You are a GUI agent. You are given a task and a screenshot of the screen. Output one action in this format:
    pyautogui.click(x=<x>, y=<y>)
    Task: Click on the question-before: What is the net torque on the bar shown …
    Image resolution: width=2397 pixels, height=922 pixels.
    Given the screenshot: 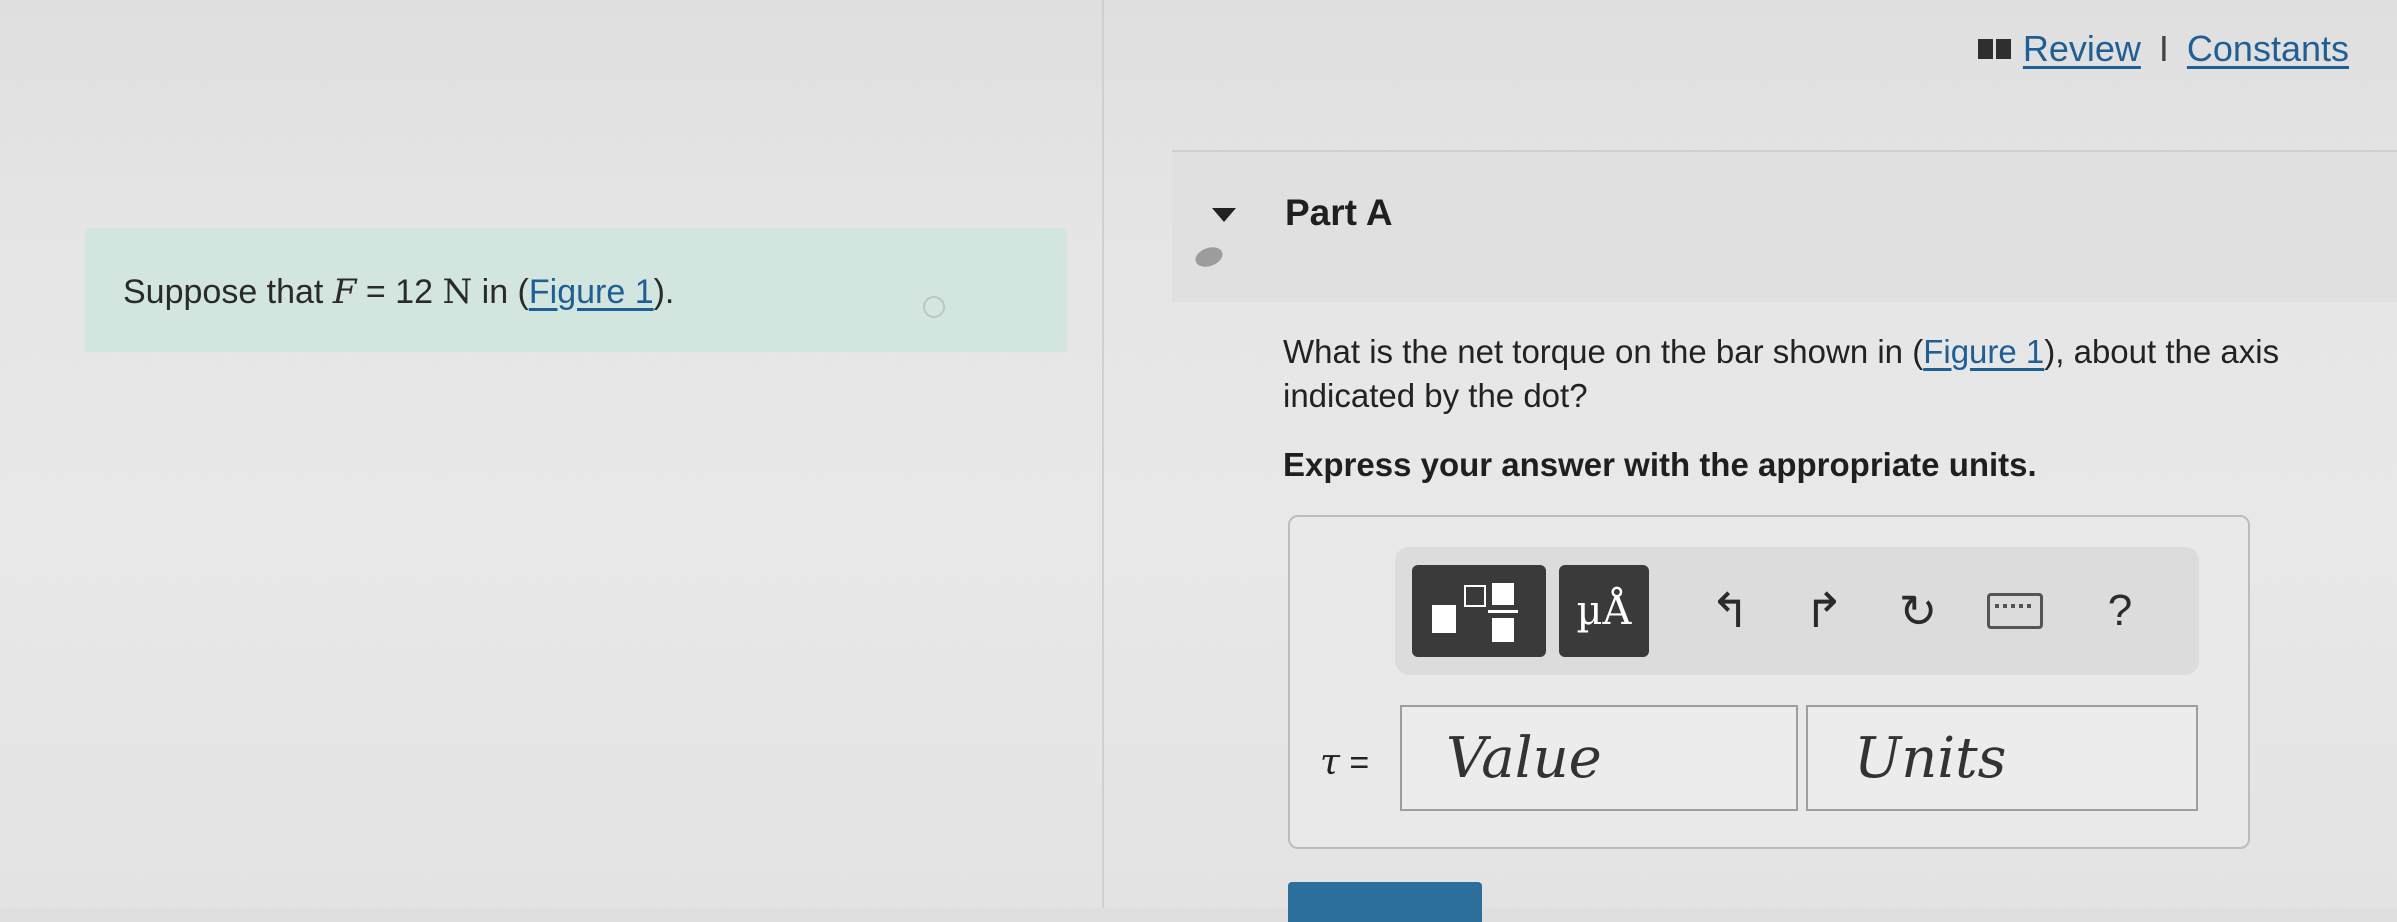 What is the action you would take?
    pyautogui.click(x=1603, y=351)
    